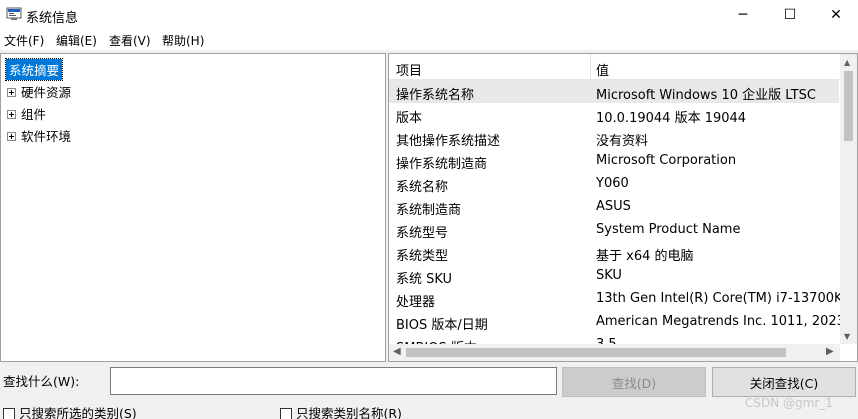 The image size is (858, 419). Describe the element at coordinates (835, 15) in the screenshot. I see `close-button: ✕` at that location.